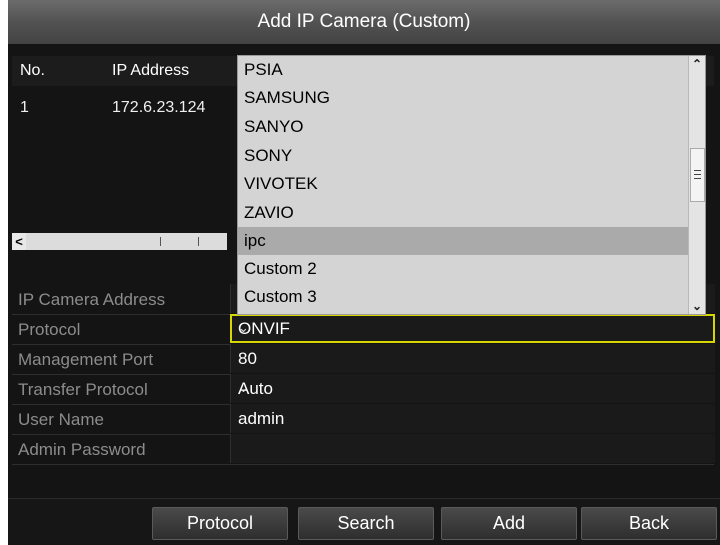  I want to click on transfer-protocol-label: Transfer Protocol, so click(83, 389).